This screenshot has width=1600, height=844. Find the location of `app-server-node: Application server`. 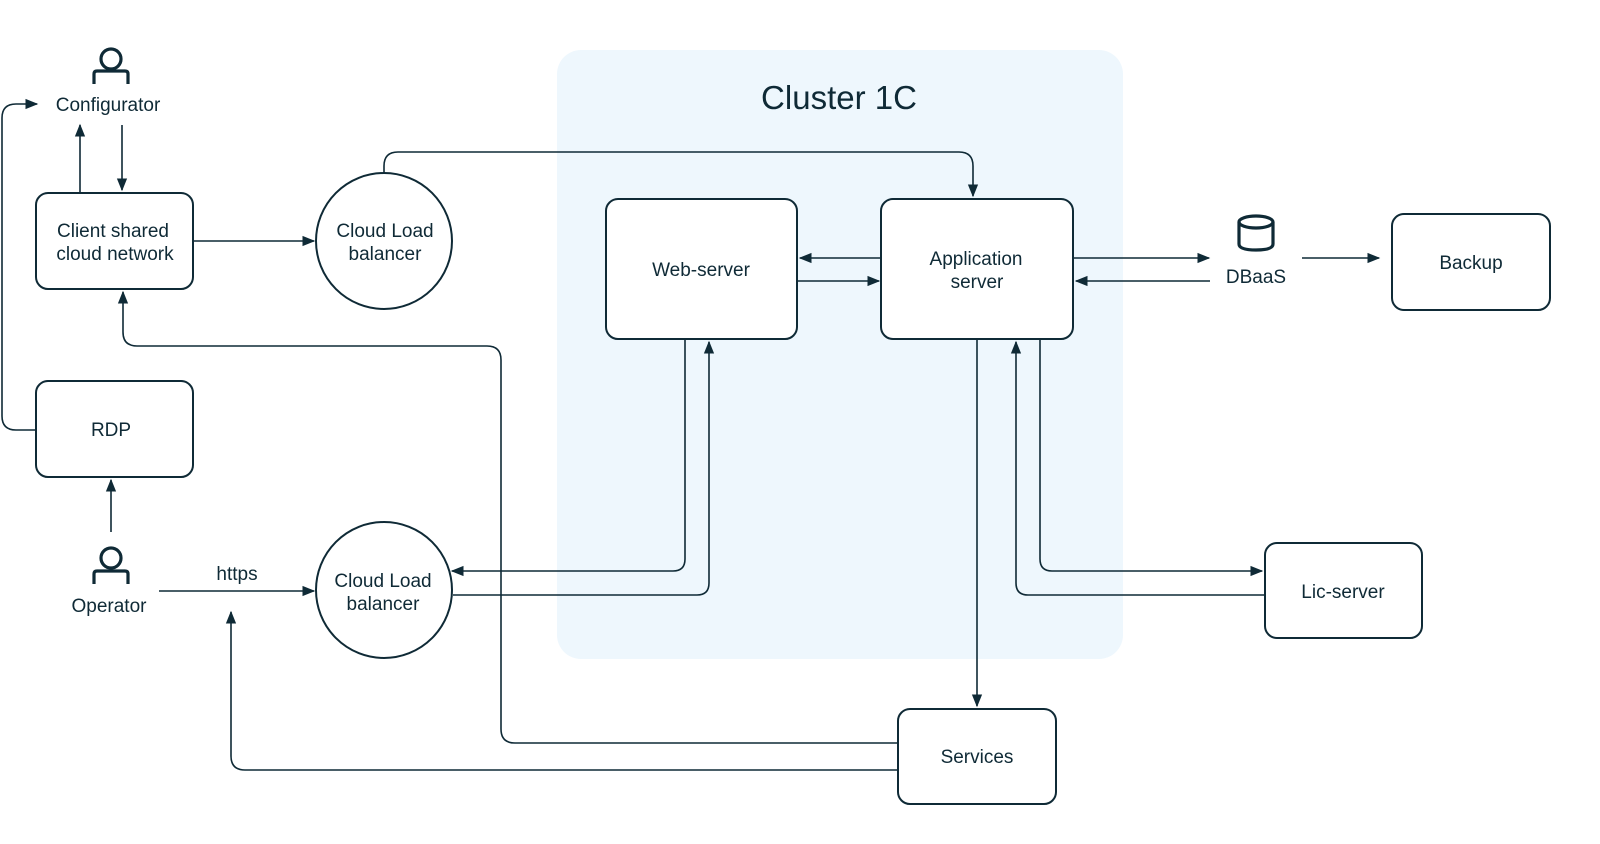

app-server-node: Application server is located at coordinates (977, 269).